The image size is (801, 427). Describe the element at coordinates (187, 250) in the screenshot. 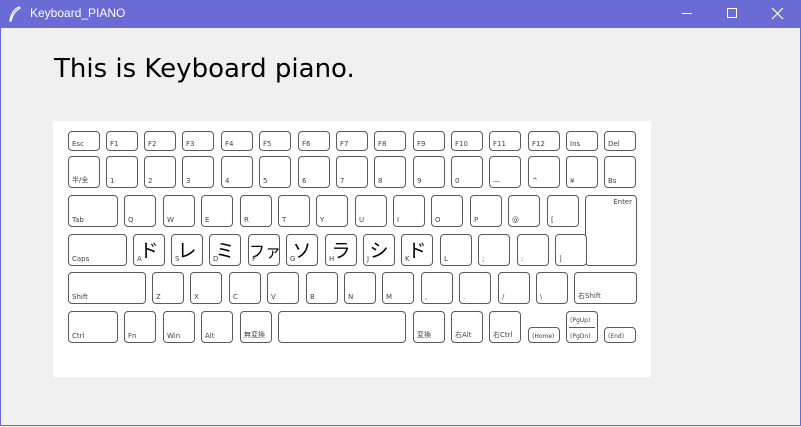

I see `key-s: レS` at that location.